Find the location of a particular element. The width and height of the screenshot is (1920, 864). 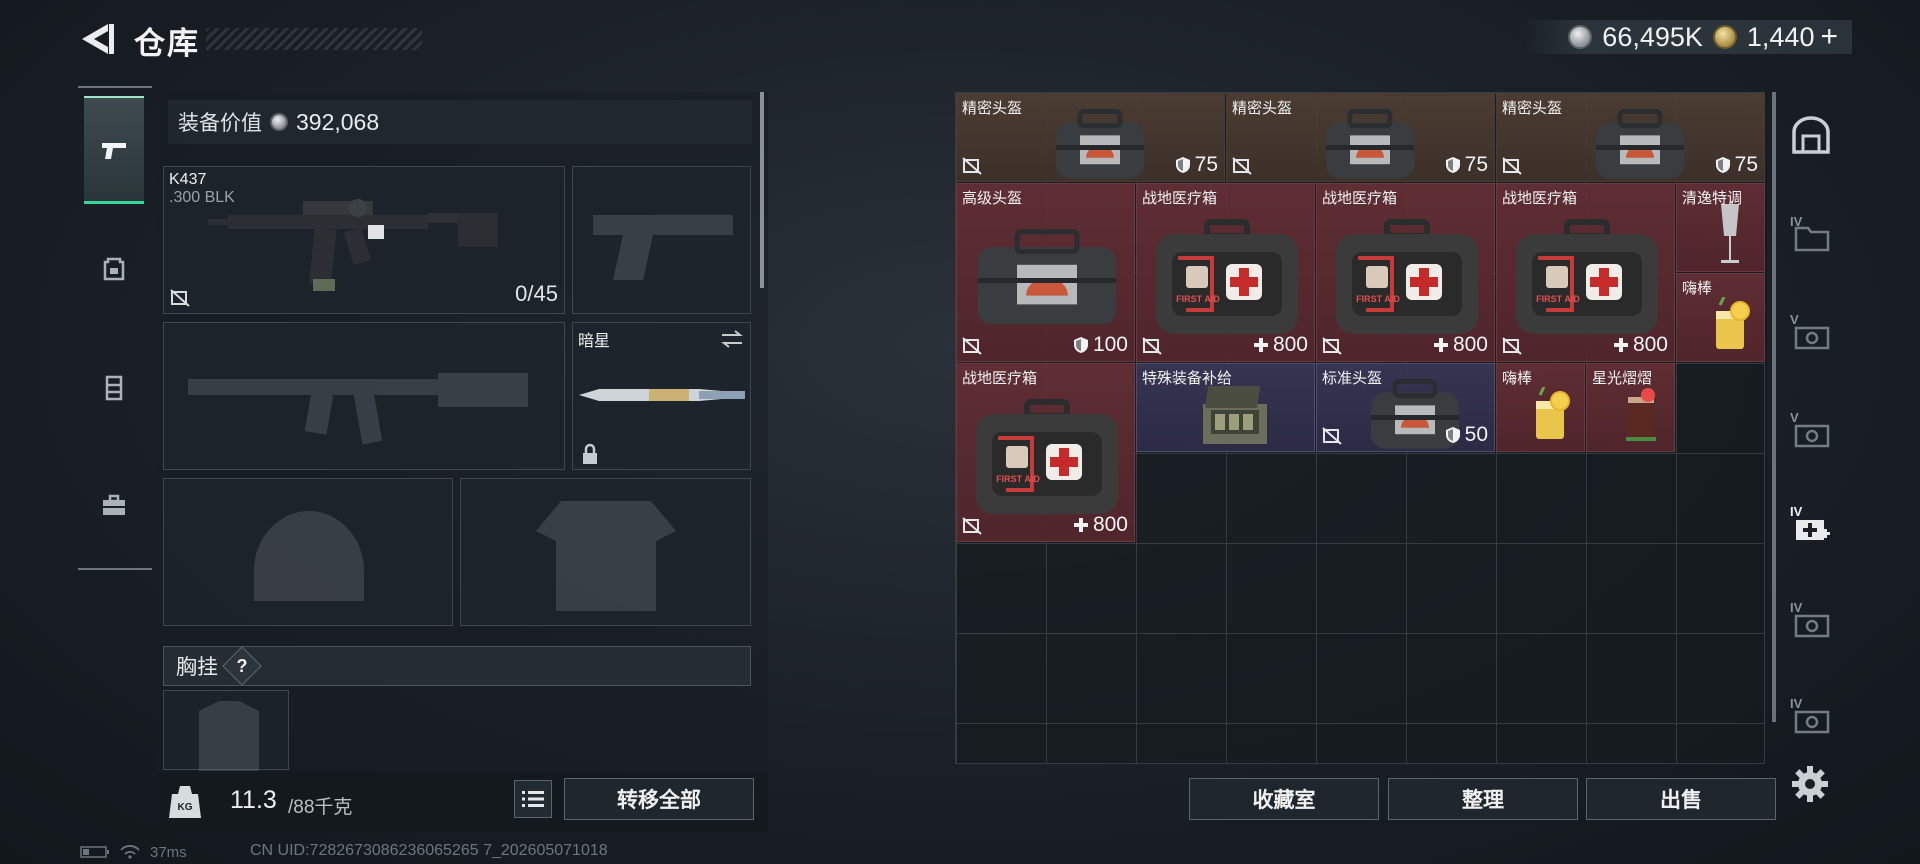

helmet-slot is located at coordinates (308, 552).